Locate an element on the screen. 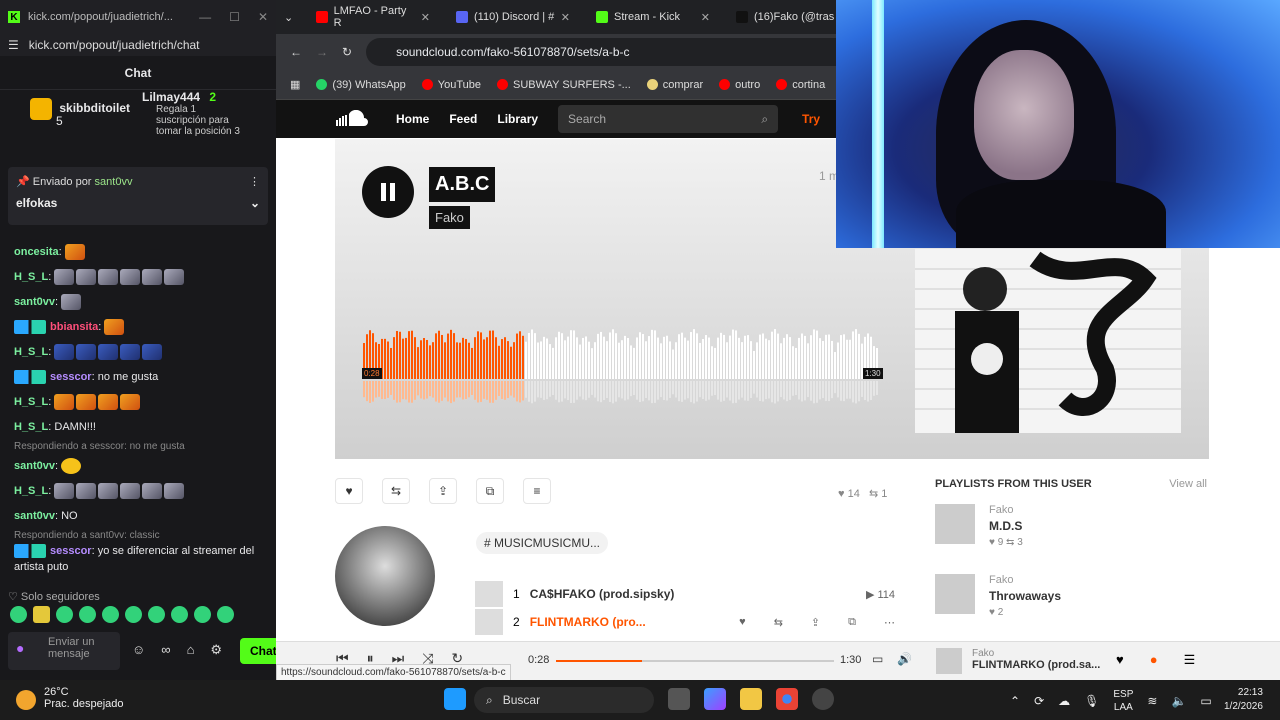  gear-icon: ⚙ is located at coordinates (216, 650).